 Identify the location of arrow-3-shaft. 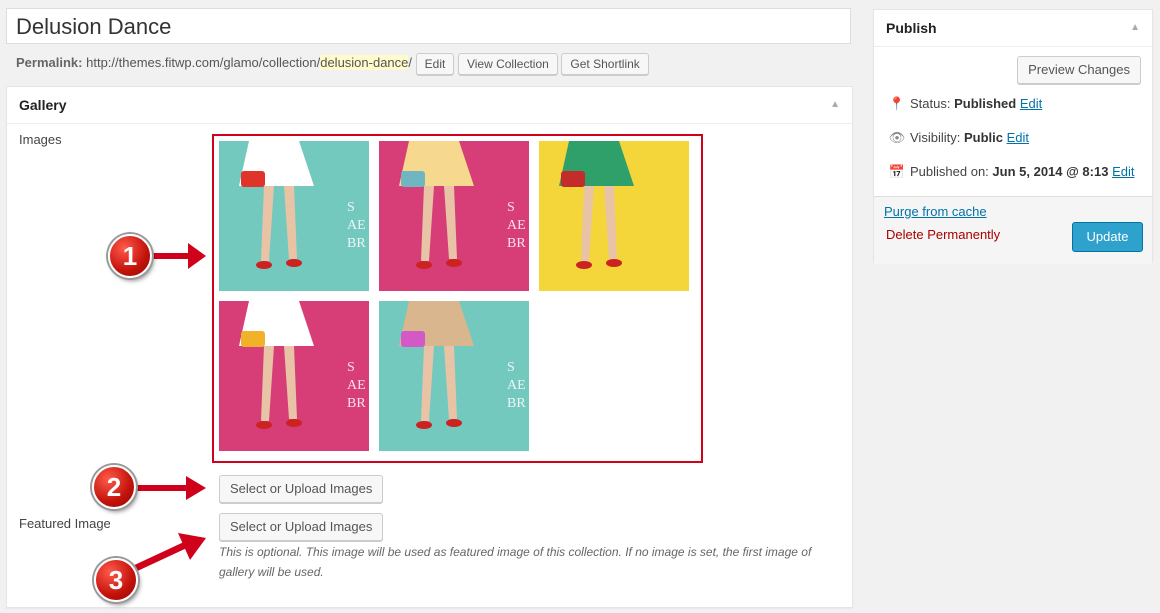
(158, 557).